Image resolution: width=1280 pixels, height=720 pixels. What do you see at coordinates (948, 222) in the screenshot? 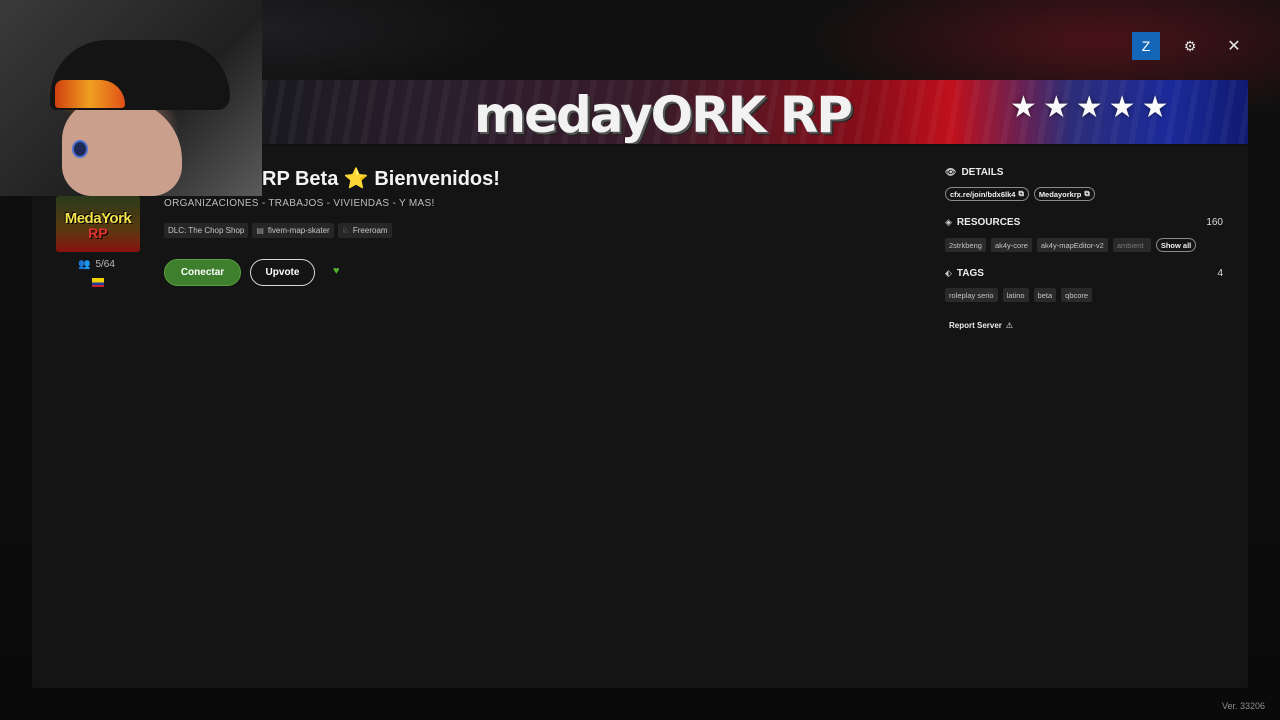
I see `layers-icon: ◈` at bounding box center [948, 222].